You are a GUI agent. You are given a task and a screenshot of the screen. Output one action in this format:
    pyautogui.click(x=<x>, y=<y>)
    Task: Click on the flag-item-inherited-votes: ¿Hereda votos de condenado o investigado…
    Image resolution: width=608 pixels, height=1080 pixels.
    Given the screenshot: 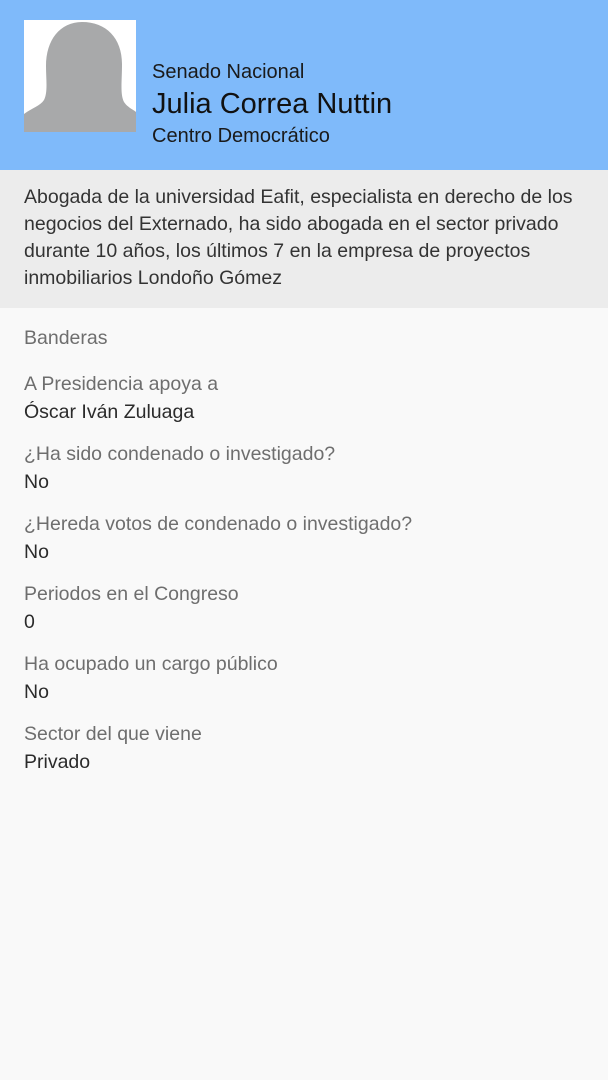 What is the action you would take?
    pyautogui.click(x=304, y=538)
    